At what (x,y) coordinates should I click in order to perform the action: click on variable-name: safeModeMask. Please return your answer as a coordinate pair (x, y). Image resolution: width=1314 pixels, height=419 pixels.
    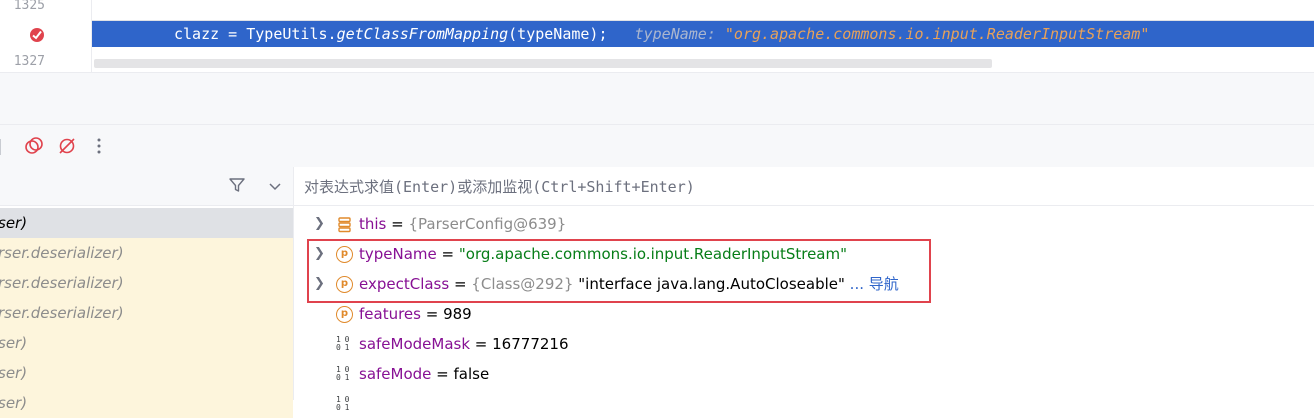
    Looking at the image, I should click on (415, 344).